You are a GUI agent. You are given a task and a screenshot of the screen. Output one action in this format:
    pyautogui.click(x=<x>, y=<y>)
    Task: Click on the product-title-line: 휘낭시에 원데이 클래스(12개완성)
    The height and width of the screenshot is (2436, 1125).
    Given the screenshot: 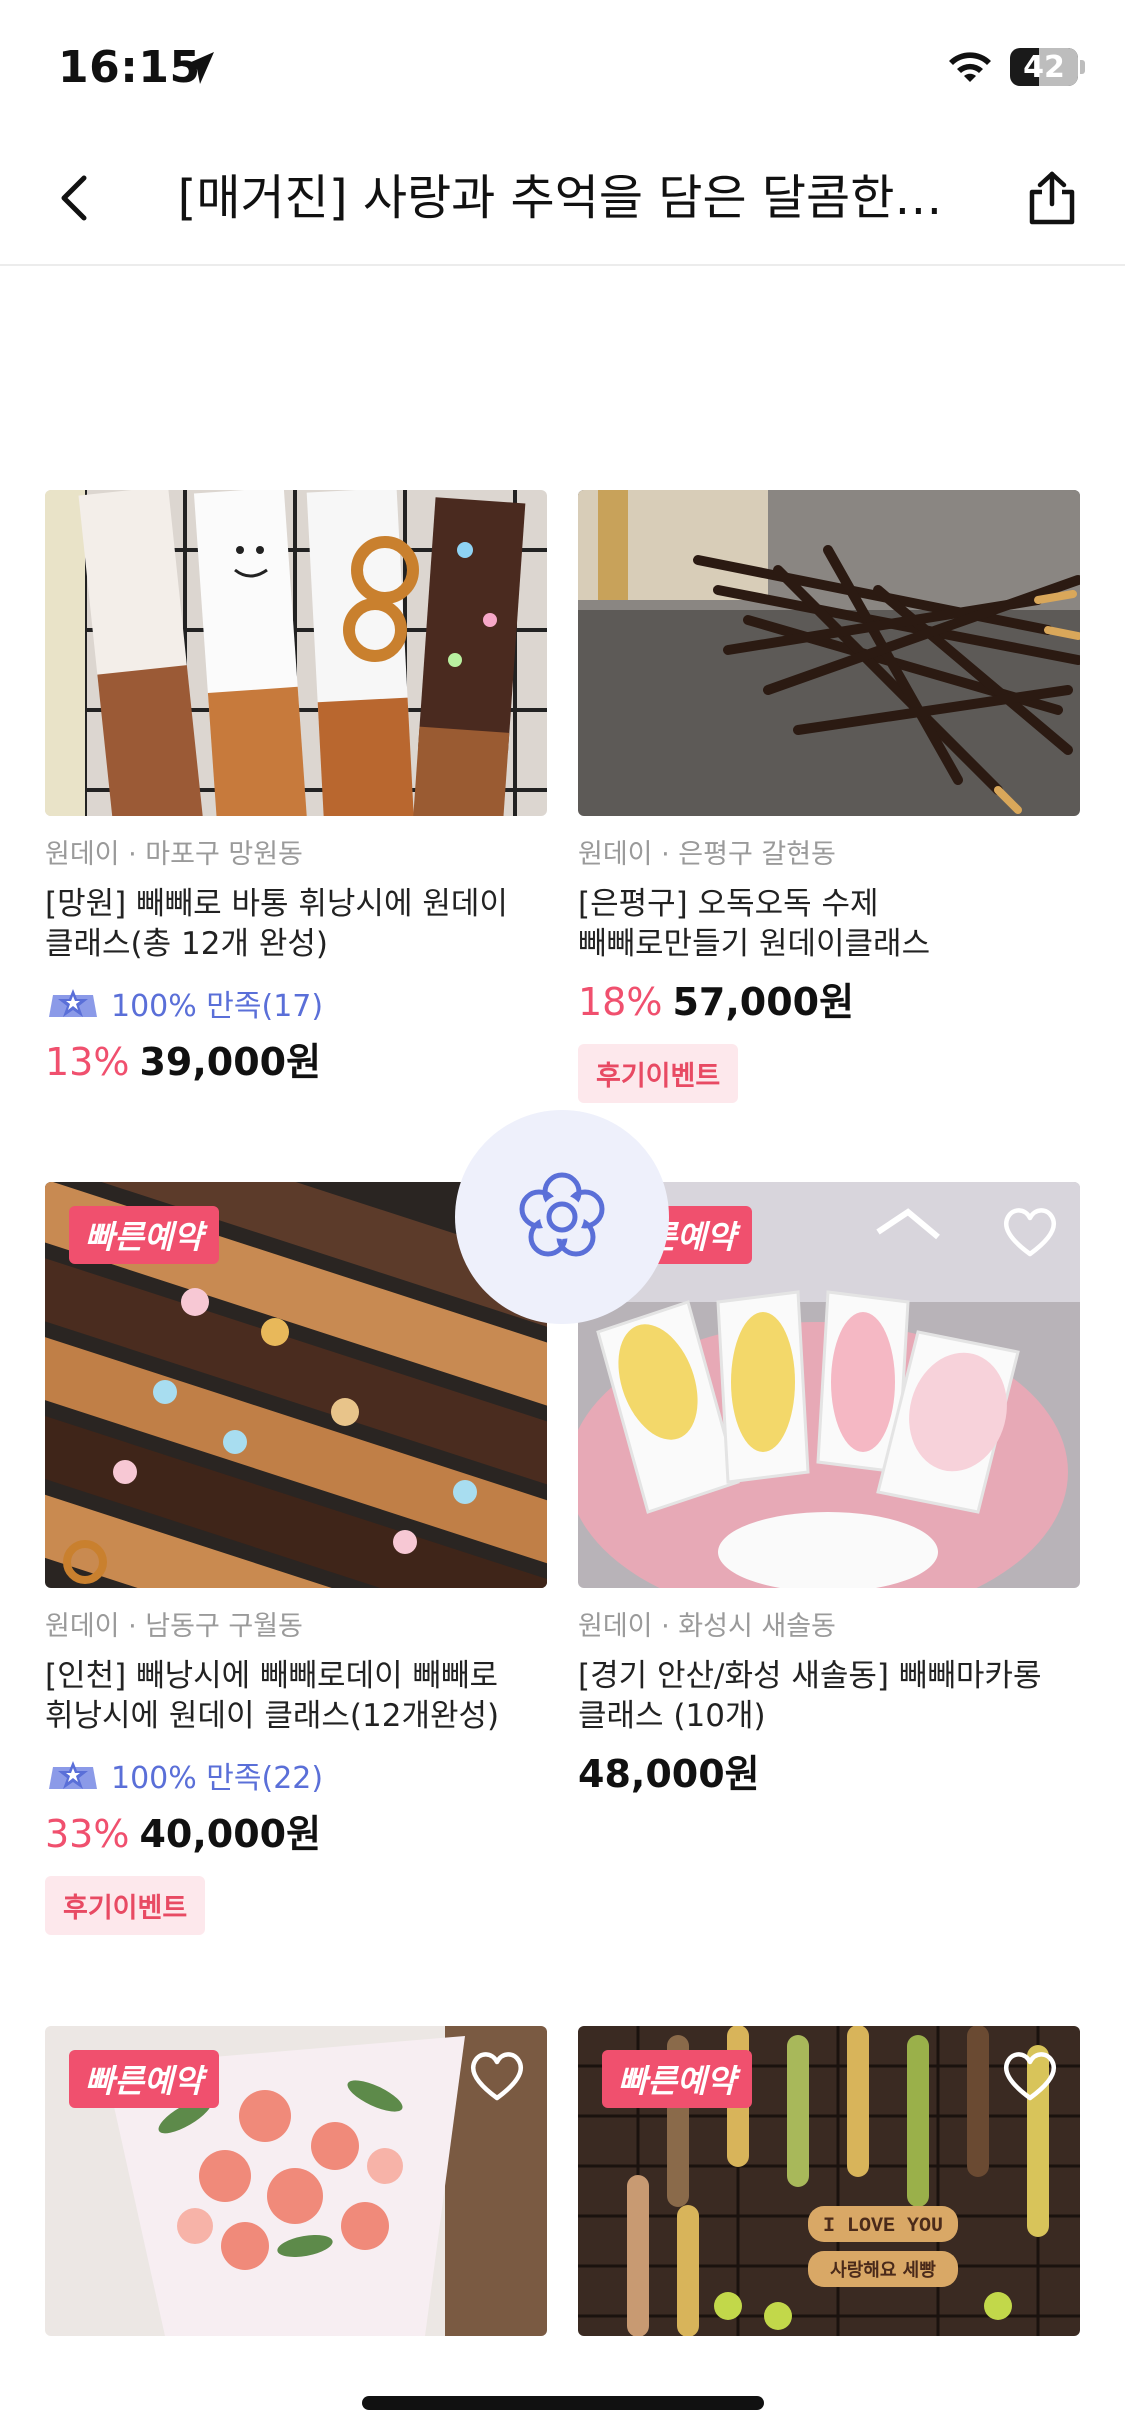 What is the action you would take?
    pyautogui.click(x=272, y=1716)
    